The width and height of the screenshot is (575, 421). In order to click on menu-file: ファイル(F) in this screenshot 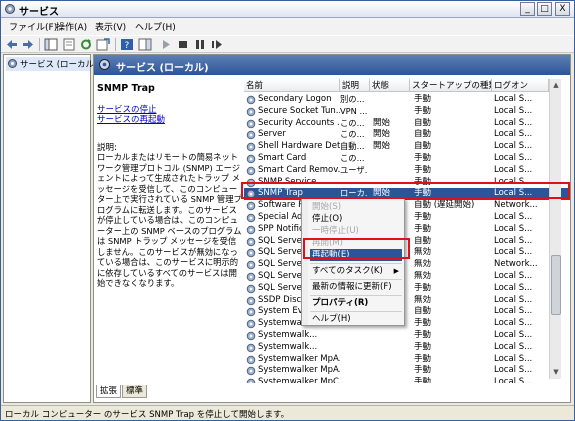, I will do `click(33, 26)`.